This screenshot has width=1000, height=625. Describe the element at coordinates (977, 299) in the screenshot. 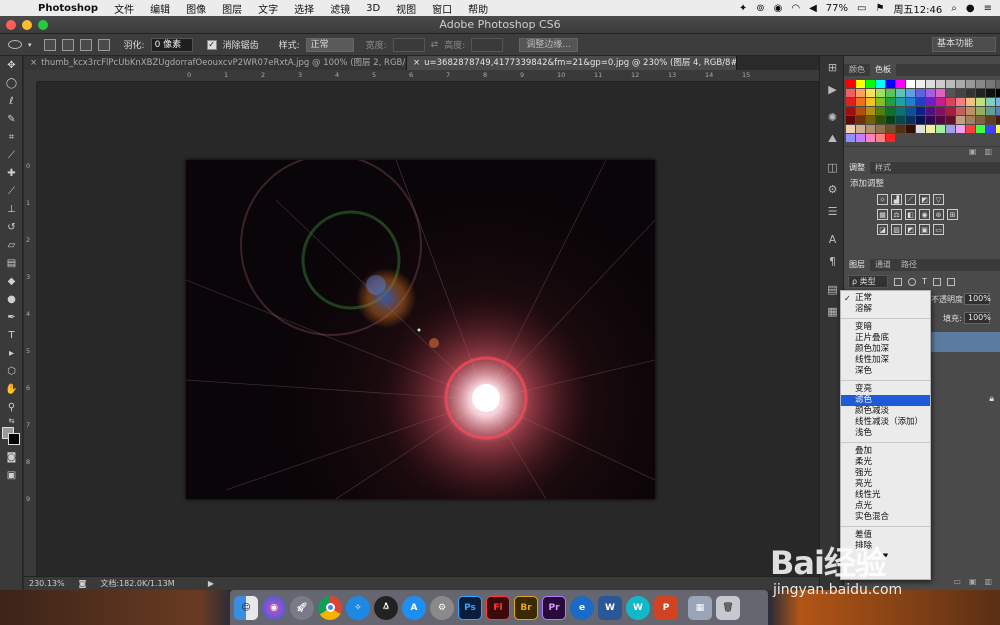

I see `opacity-input: 100%` at that location.